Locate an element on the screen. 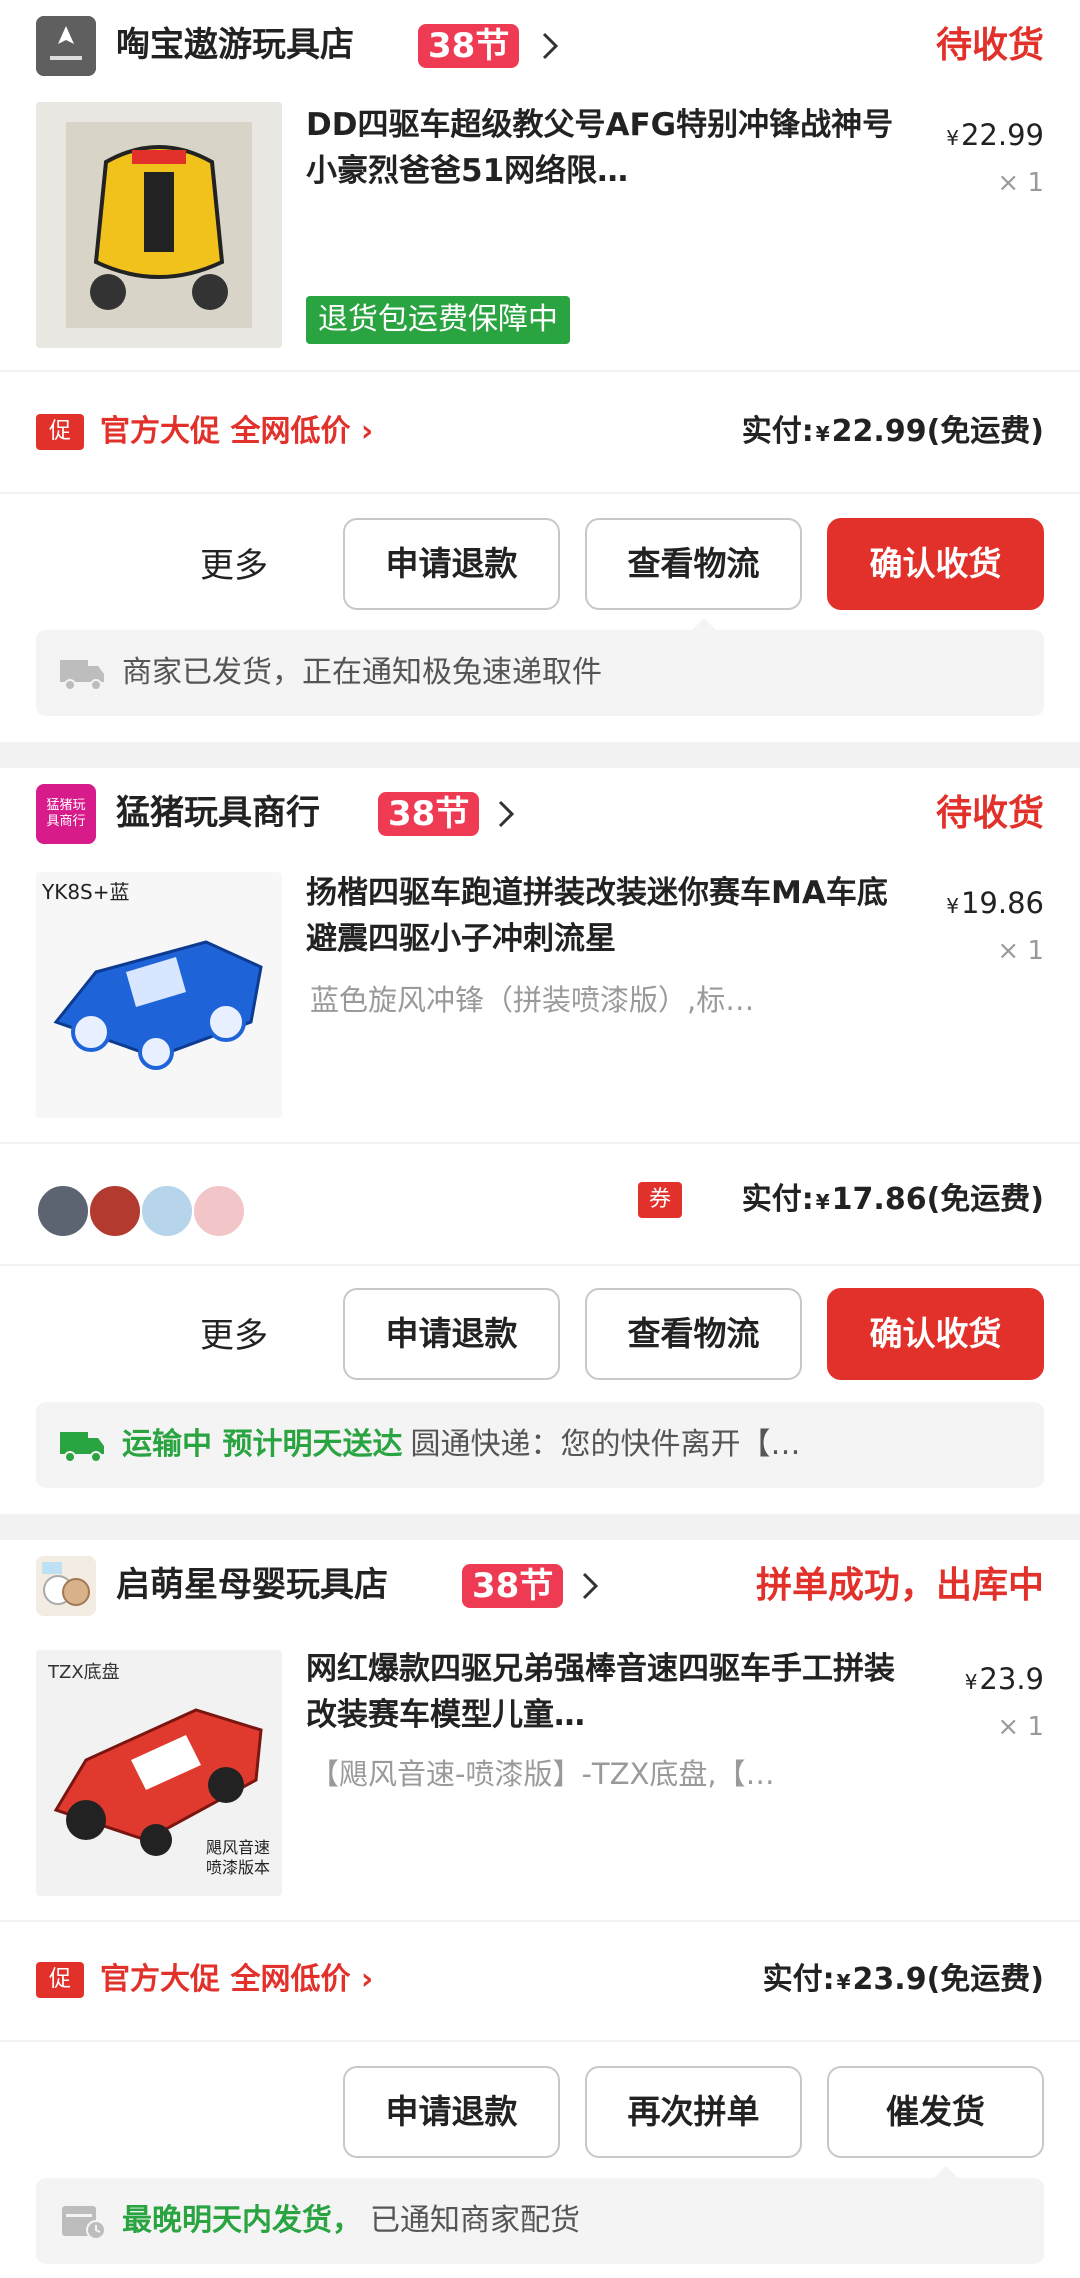  price: ¥23.9 is located at coordinates (1004, 1679).